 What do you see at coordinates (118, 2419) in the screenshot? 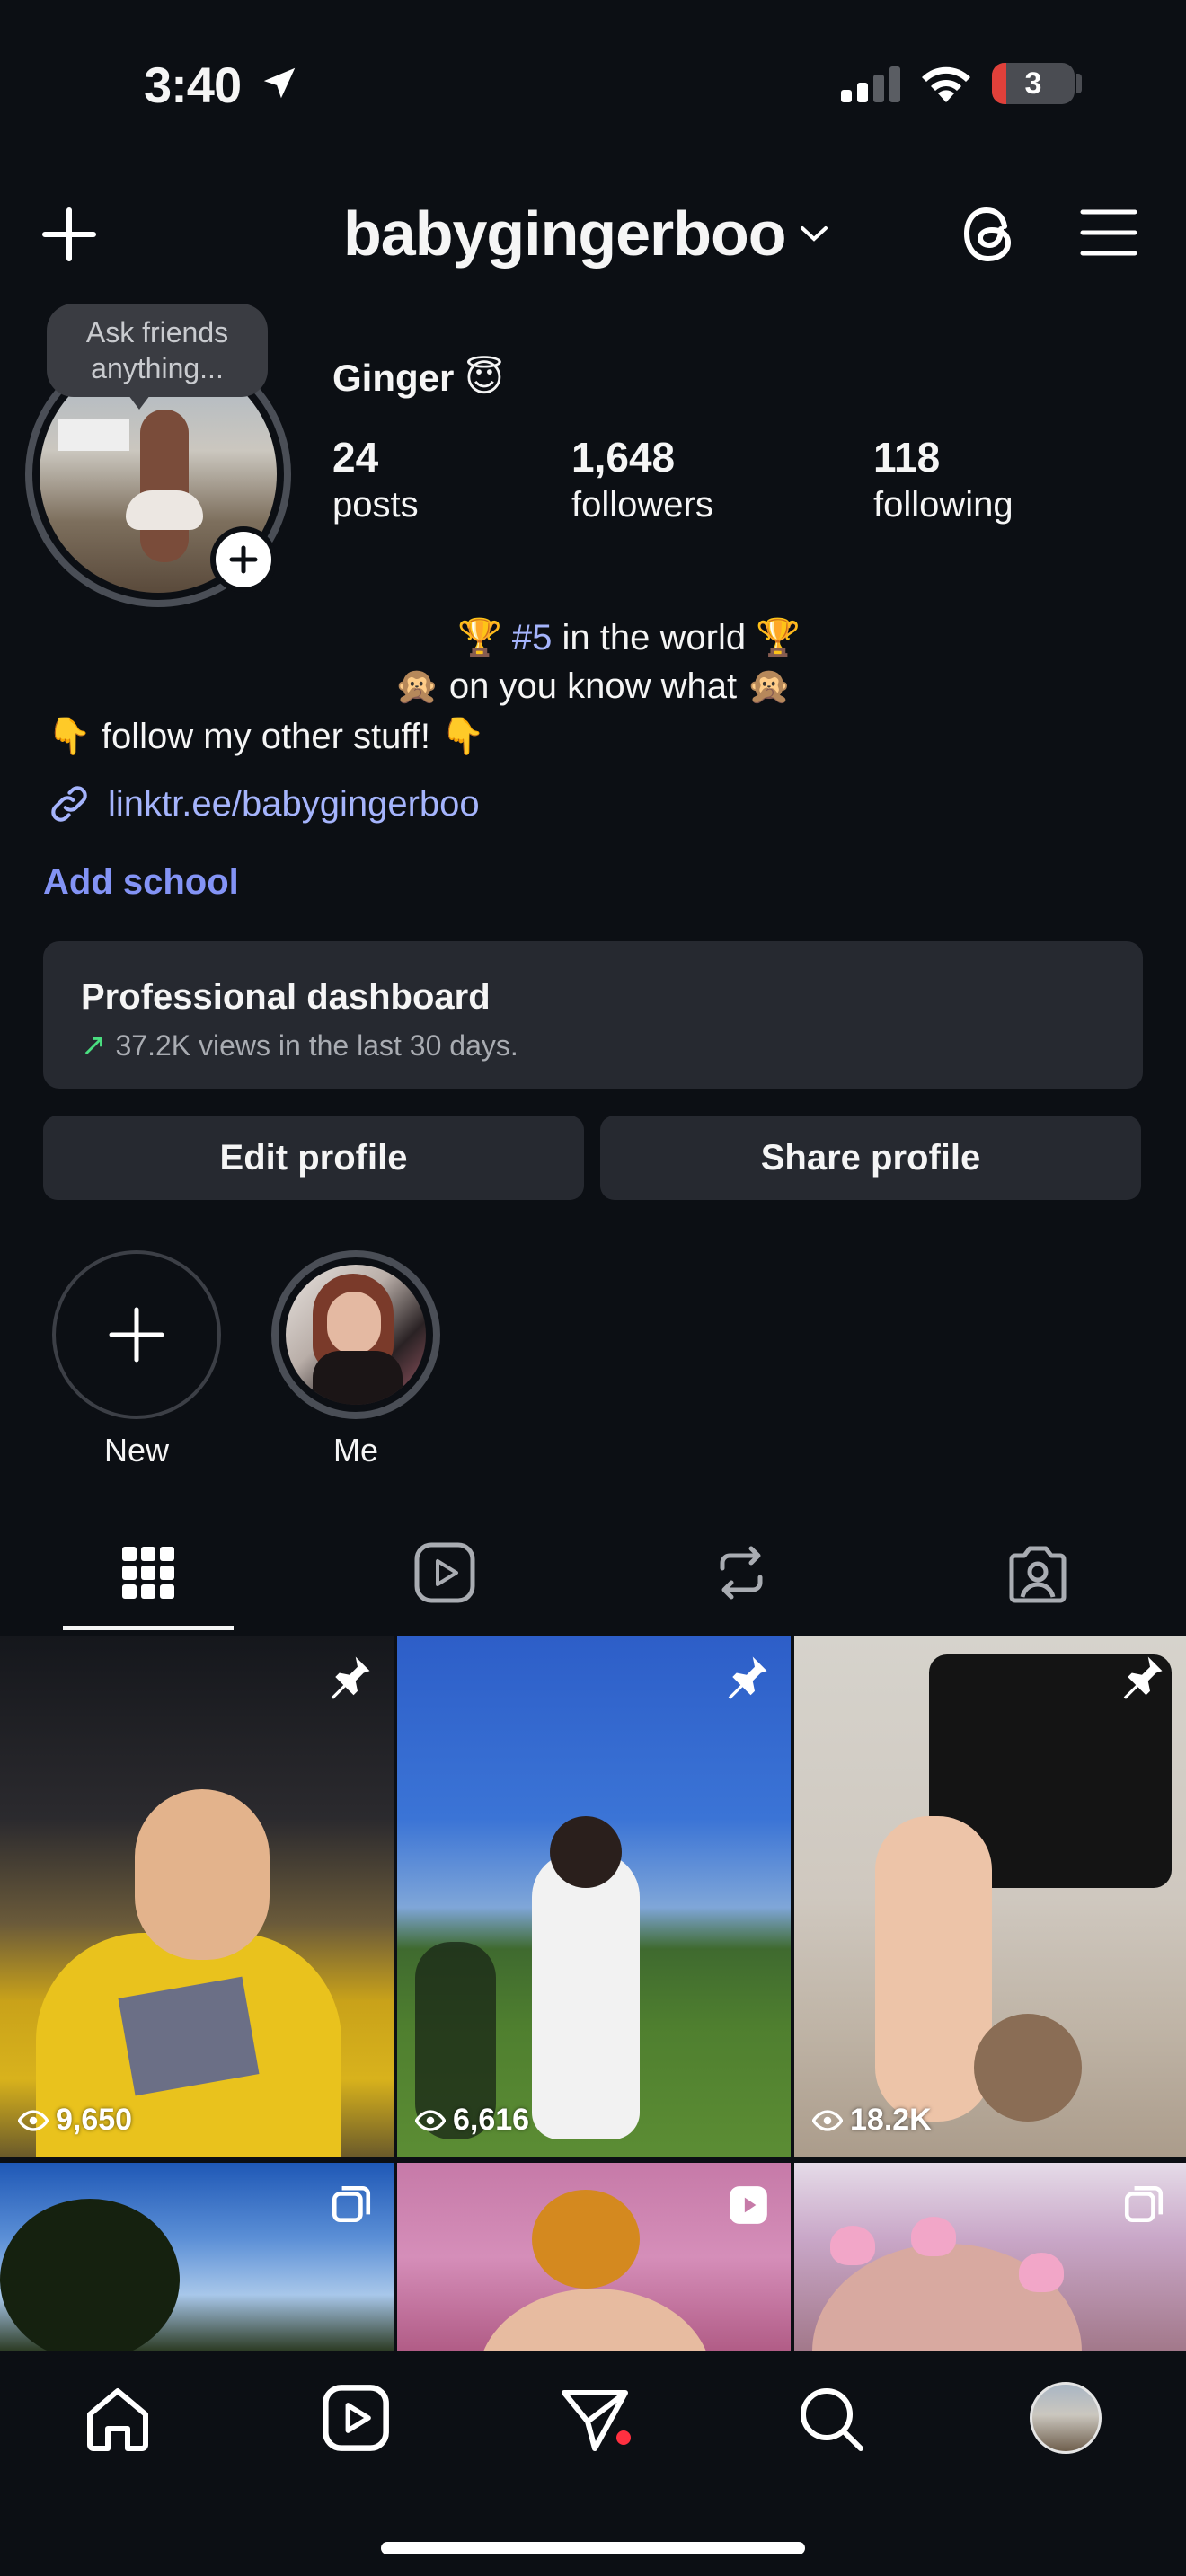
I see `home-icon` at bounding box center [118, 2419].